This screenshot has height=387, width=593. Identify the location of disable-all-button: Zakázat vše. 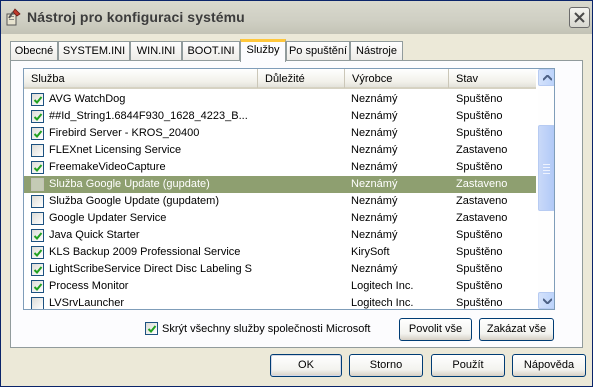
(516, 329).